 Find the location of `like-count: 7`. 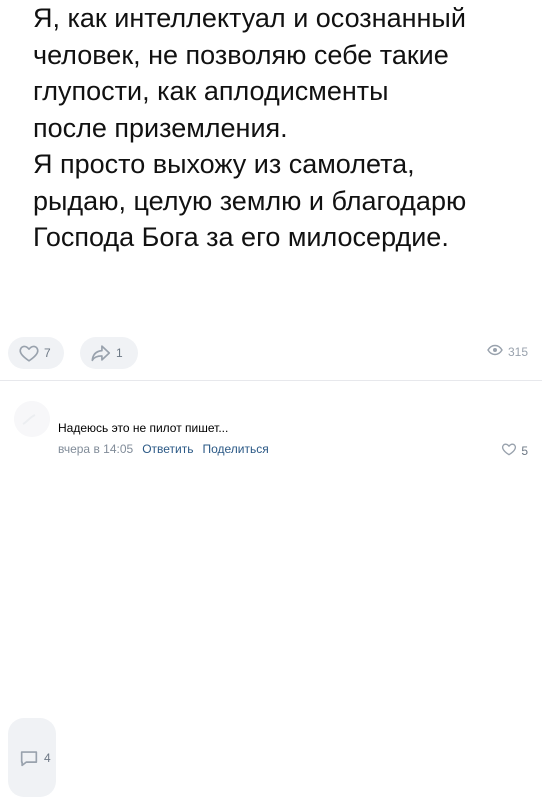

like-count: 7 is located at coordinates (47, 353).